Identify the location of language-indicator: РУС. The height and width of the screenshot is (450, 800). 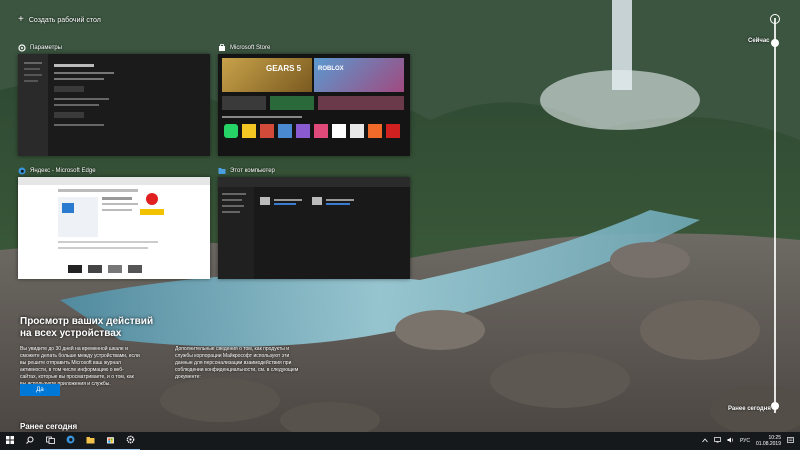
(745, 441).